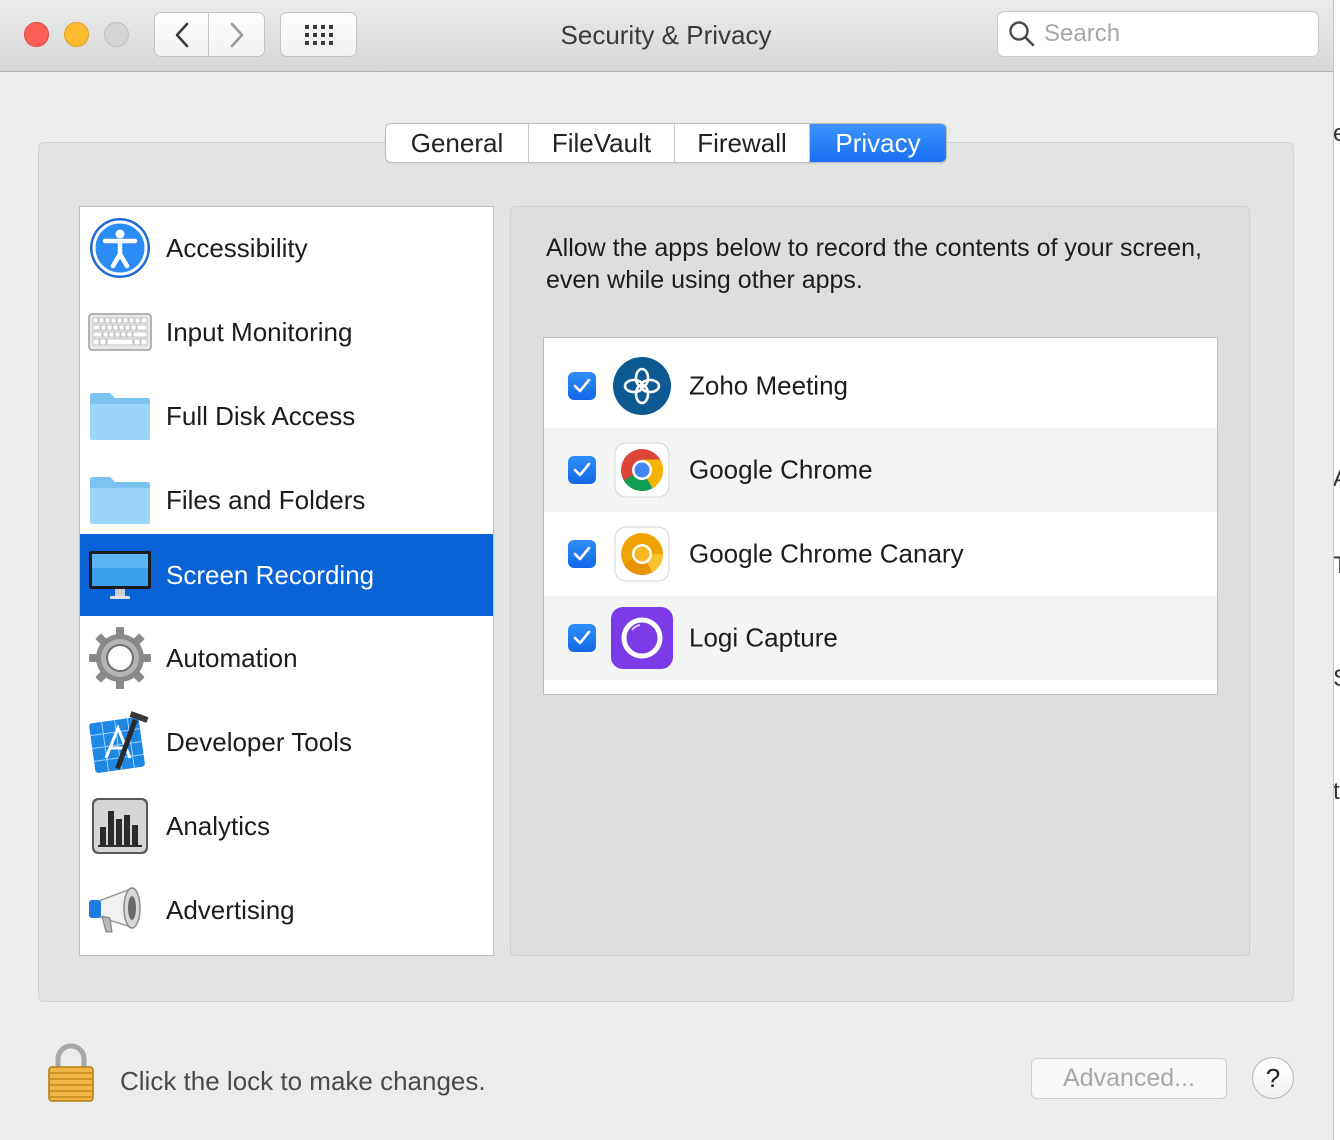 This screenshot has height=1140, width=1340. Describe the element at coordinates (286, 826) in the screenshot. I see `category-analytics: Analytics` at that location.